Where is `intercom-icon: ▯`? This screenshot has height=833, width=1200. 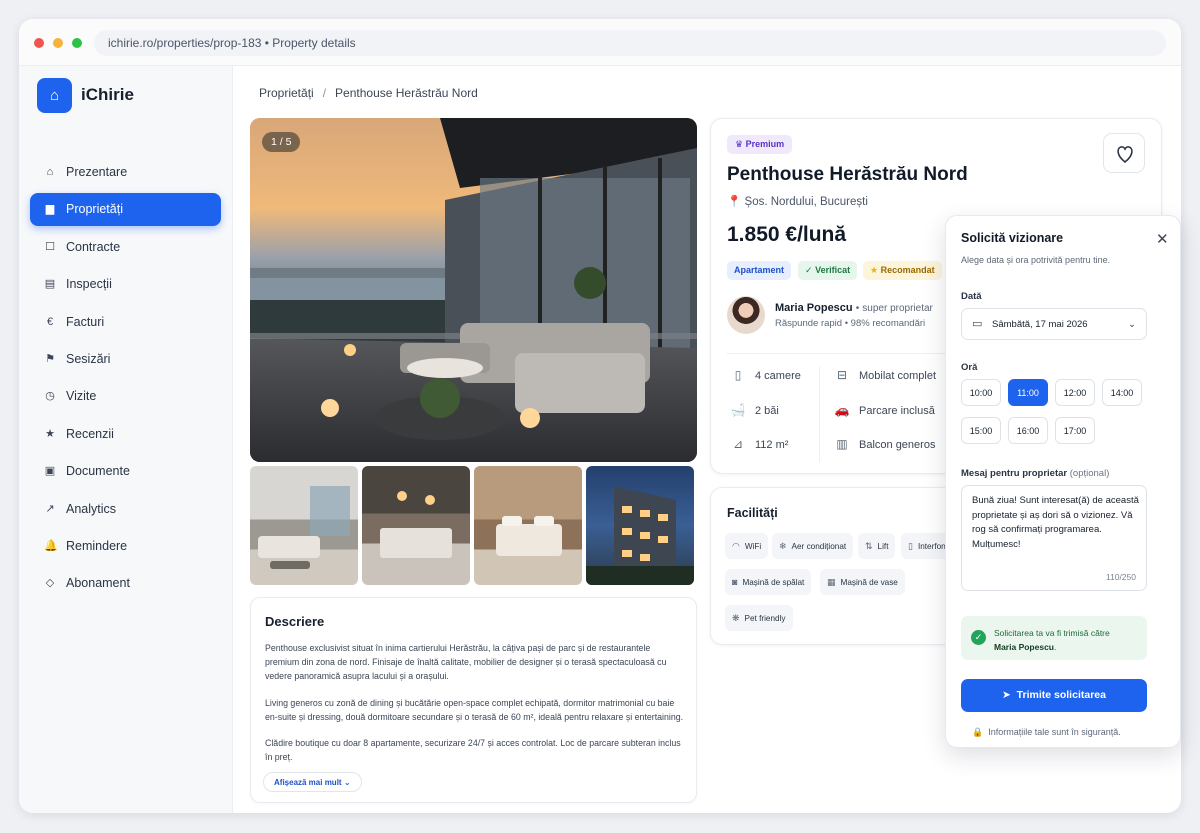
intercom-icon: ▯ is located at coordinates (910, 546).